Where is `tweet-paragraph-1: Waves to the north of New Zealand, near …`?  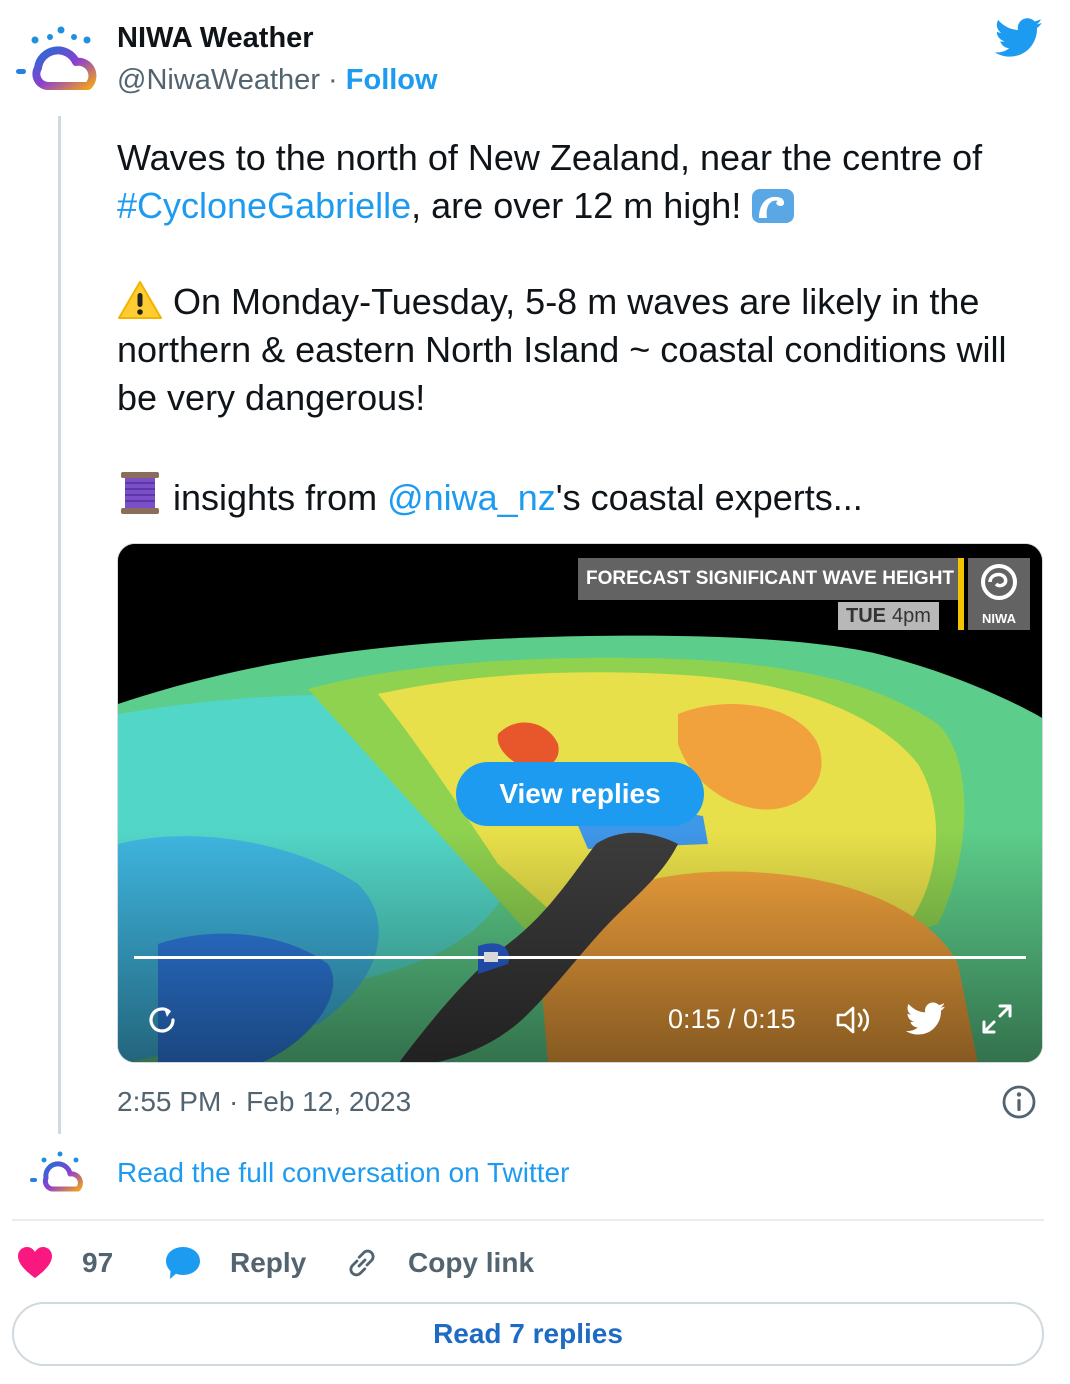
tweet-paragraph-1: Waves to the north of New Zealand, near … is located at coordinates (577, 182).